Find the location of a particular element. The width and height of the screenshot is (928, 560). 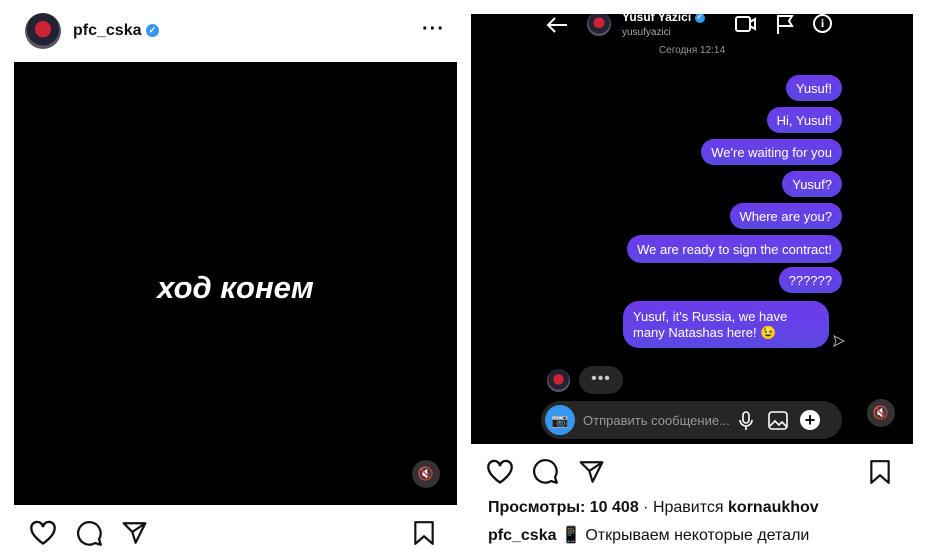

flag-icon is located at coordinates (785, 24).